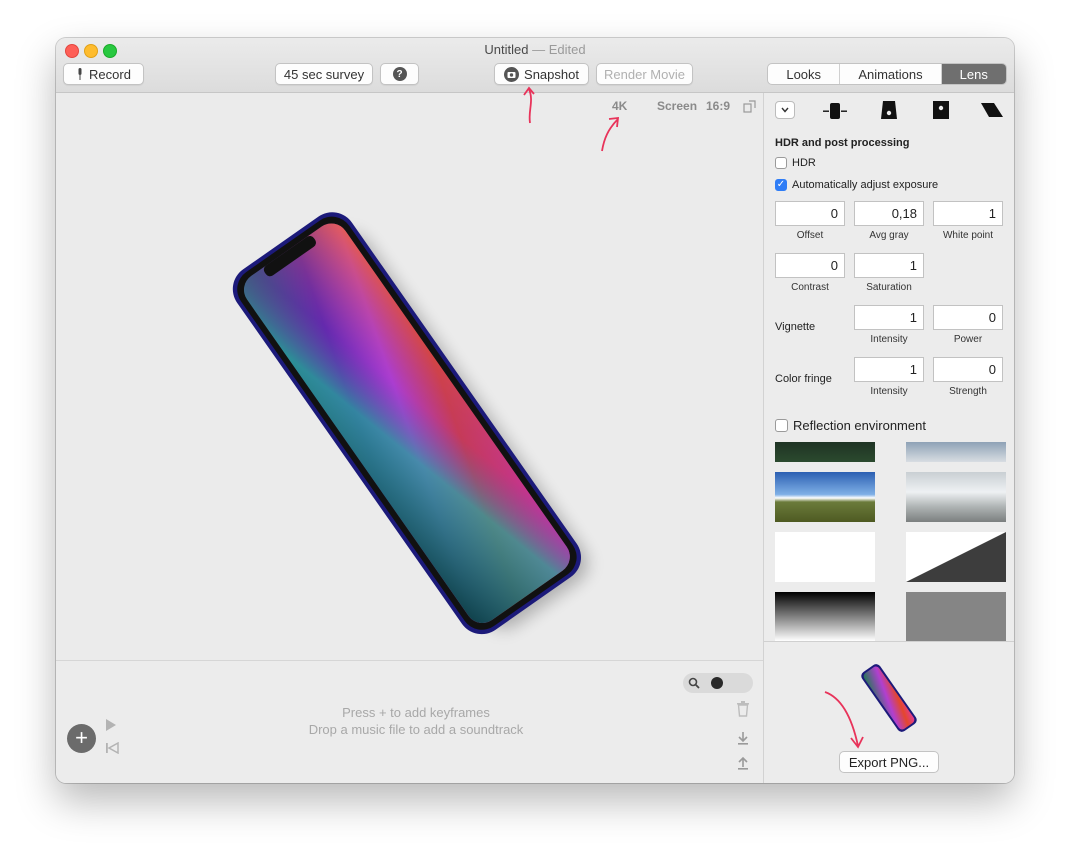  Describe the element at coordinates (541, 74) in the screenshot. I see `snapshot-button: Snapshot` at that location.